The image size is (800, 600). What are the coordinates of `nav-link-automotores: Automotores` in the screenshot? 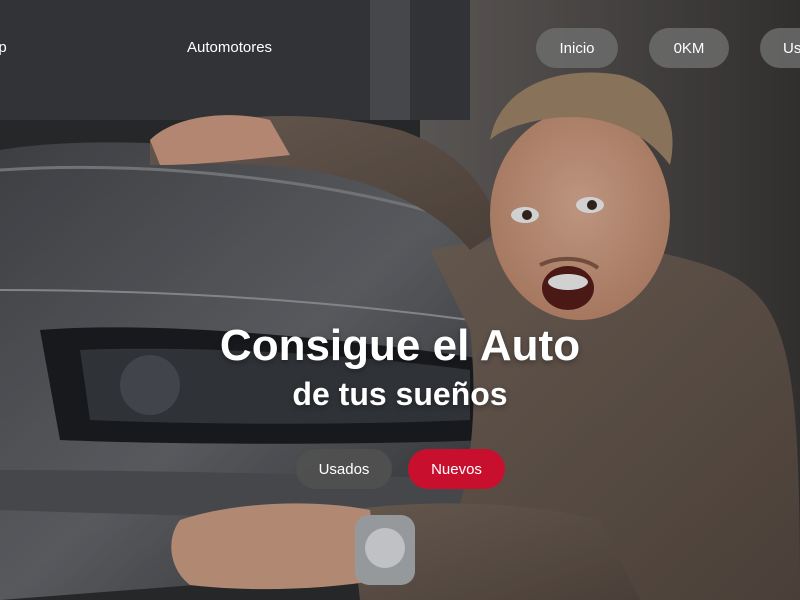 It's located at (229, 47).